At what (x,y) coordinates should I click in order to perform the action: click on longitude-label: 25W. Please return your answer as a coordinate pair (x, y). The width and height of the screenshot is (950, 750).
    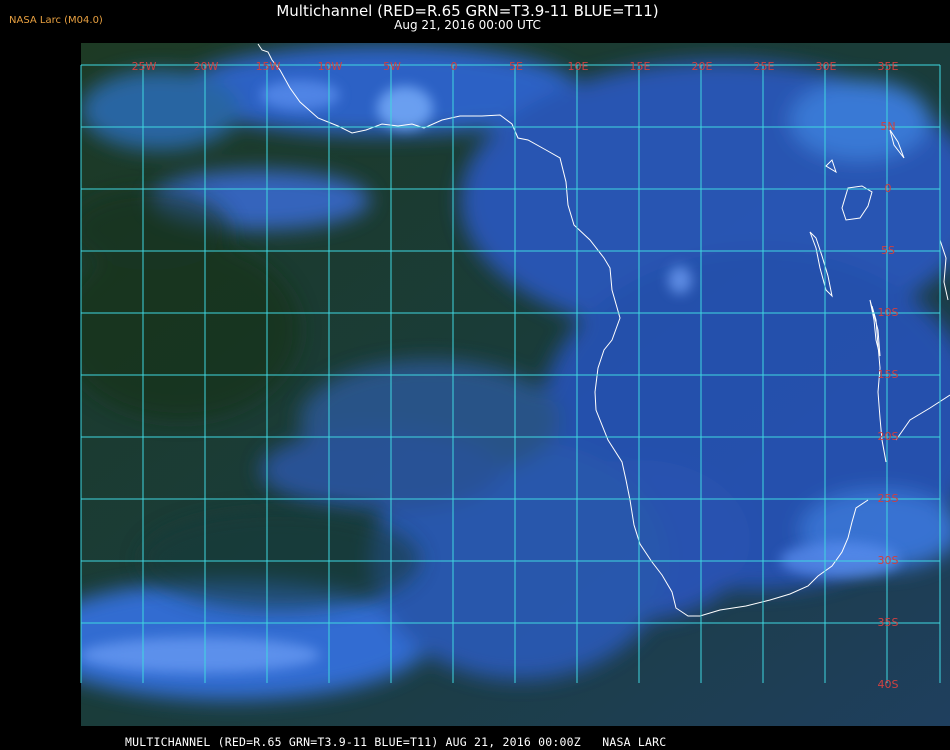
    Looking at the image, I should click on (144, 66).